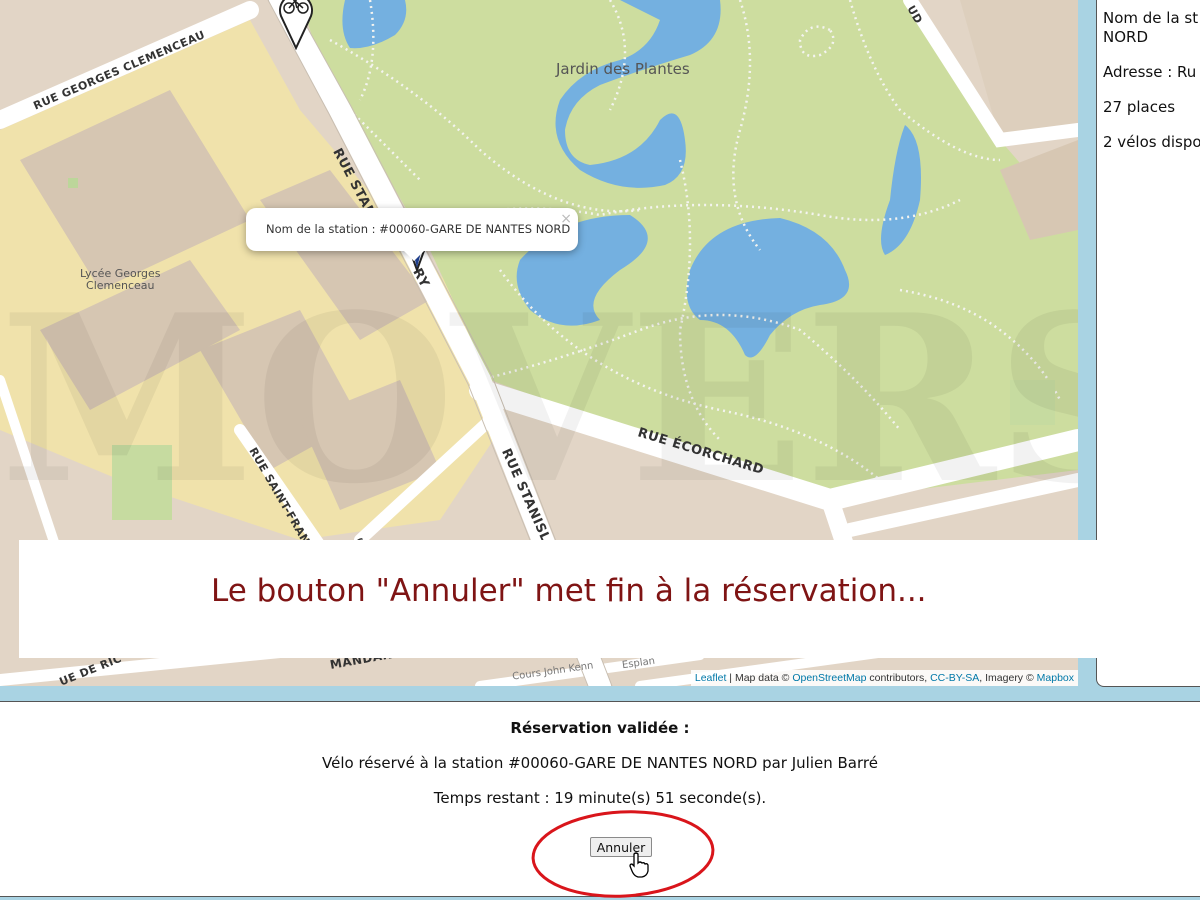 The height and width of the screenshot is (900, 1200). What do you see at coordinates (711, 678) in the screenshot?
I see `leaflet-link: Leaflet` at bounding box center [711, 678].